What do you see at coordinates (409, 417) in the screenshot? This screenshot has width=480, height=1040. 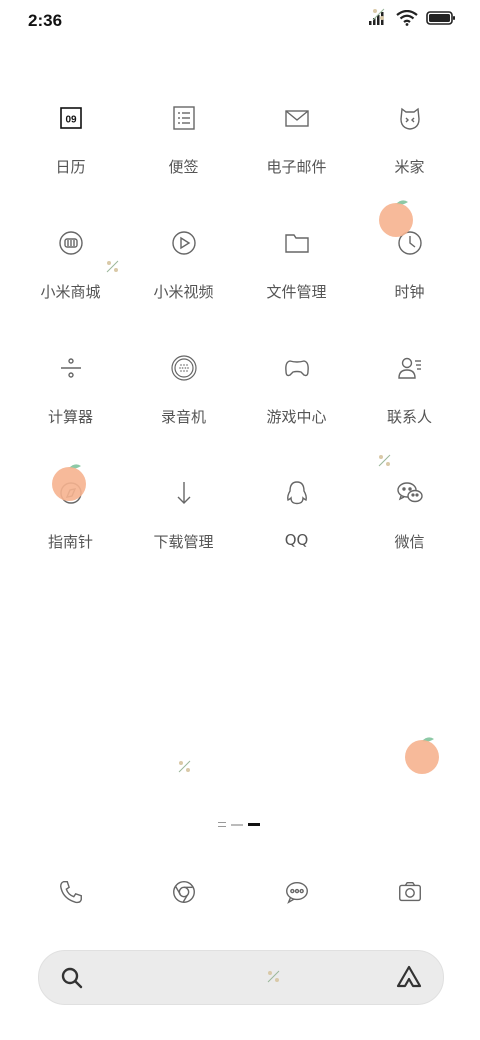 I see `app-label: 联系人` at bounding box center [409, 417].